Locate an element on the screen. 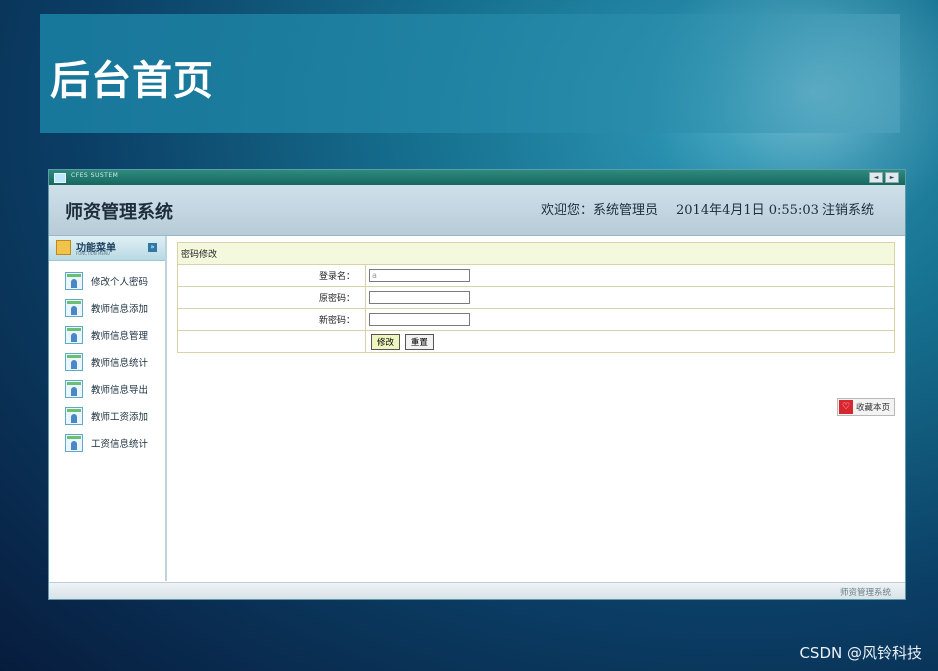 The image size is (938, 671). sidebar-item-label: 教师信息管理 is located at coordinates (120, 336).